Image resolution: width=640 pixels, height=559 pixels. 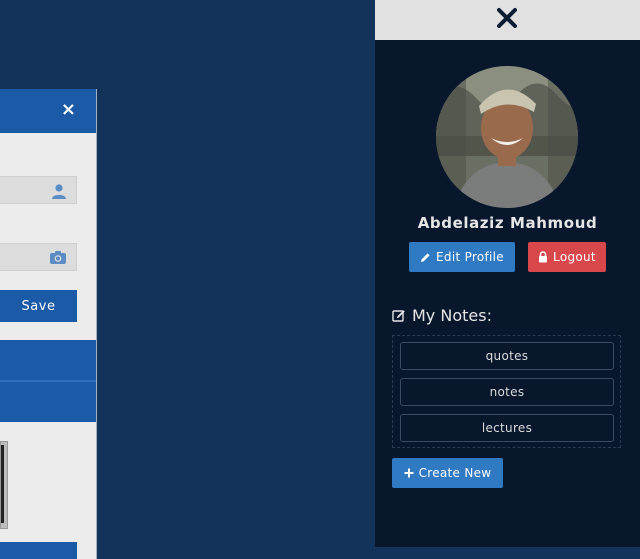 I want to click on modal-close-button: ×, so click(x=68, y=110).